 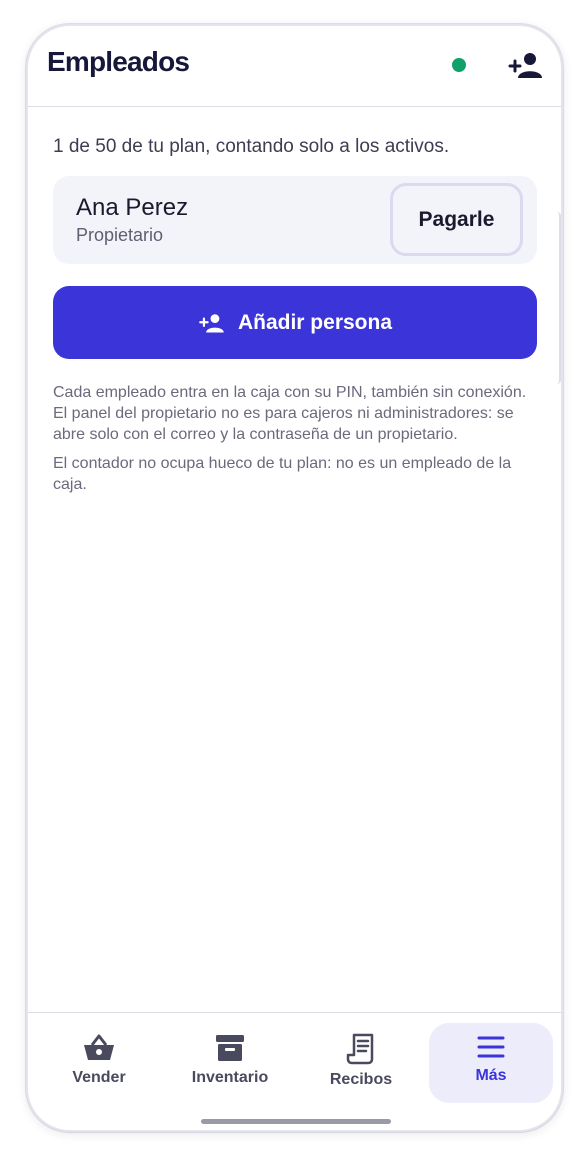 What do you see at coordinates (99, 1047) in the screenshot?
I see `basket-icon` at bounding box center [99, 1047].